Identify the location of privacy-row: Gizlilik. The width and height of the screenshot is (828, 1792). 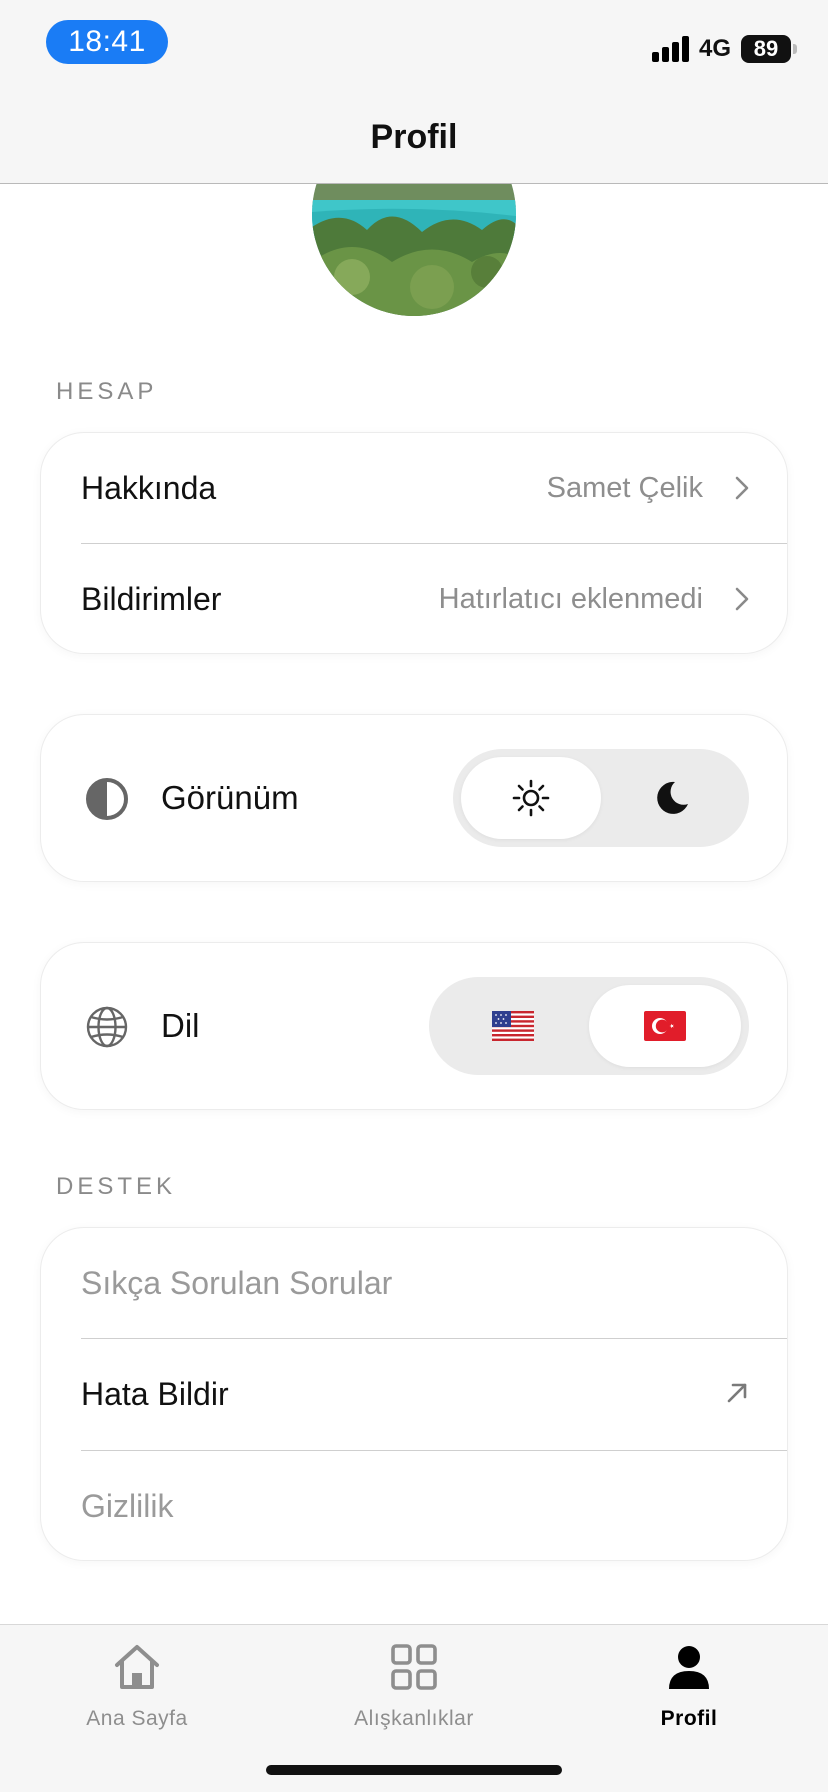
(415, 1506).